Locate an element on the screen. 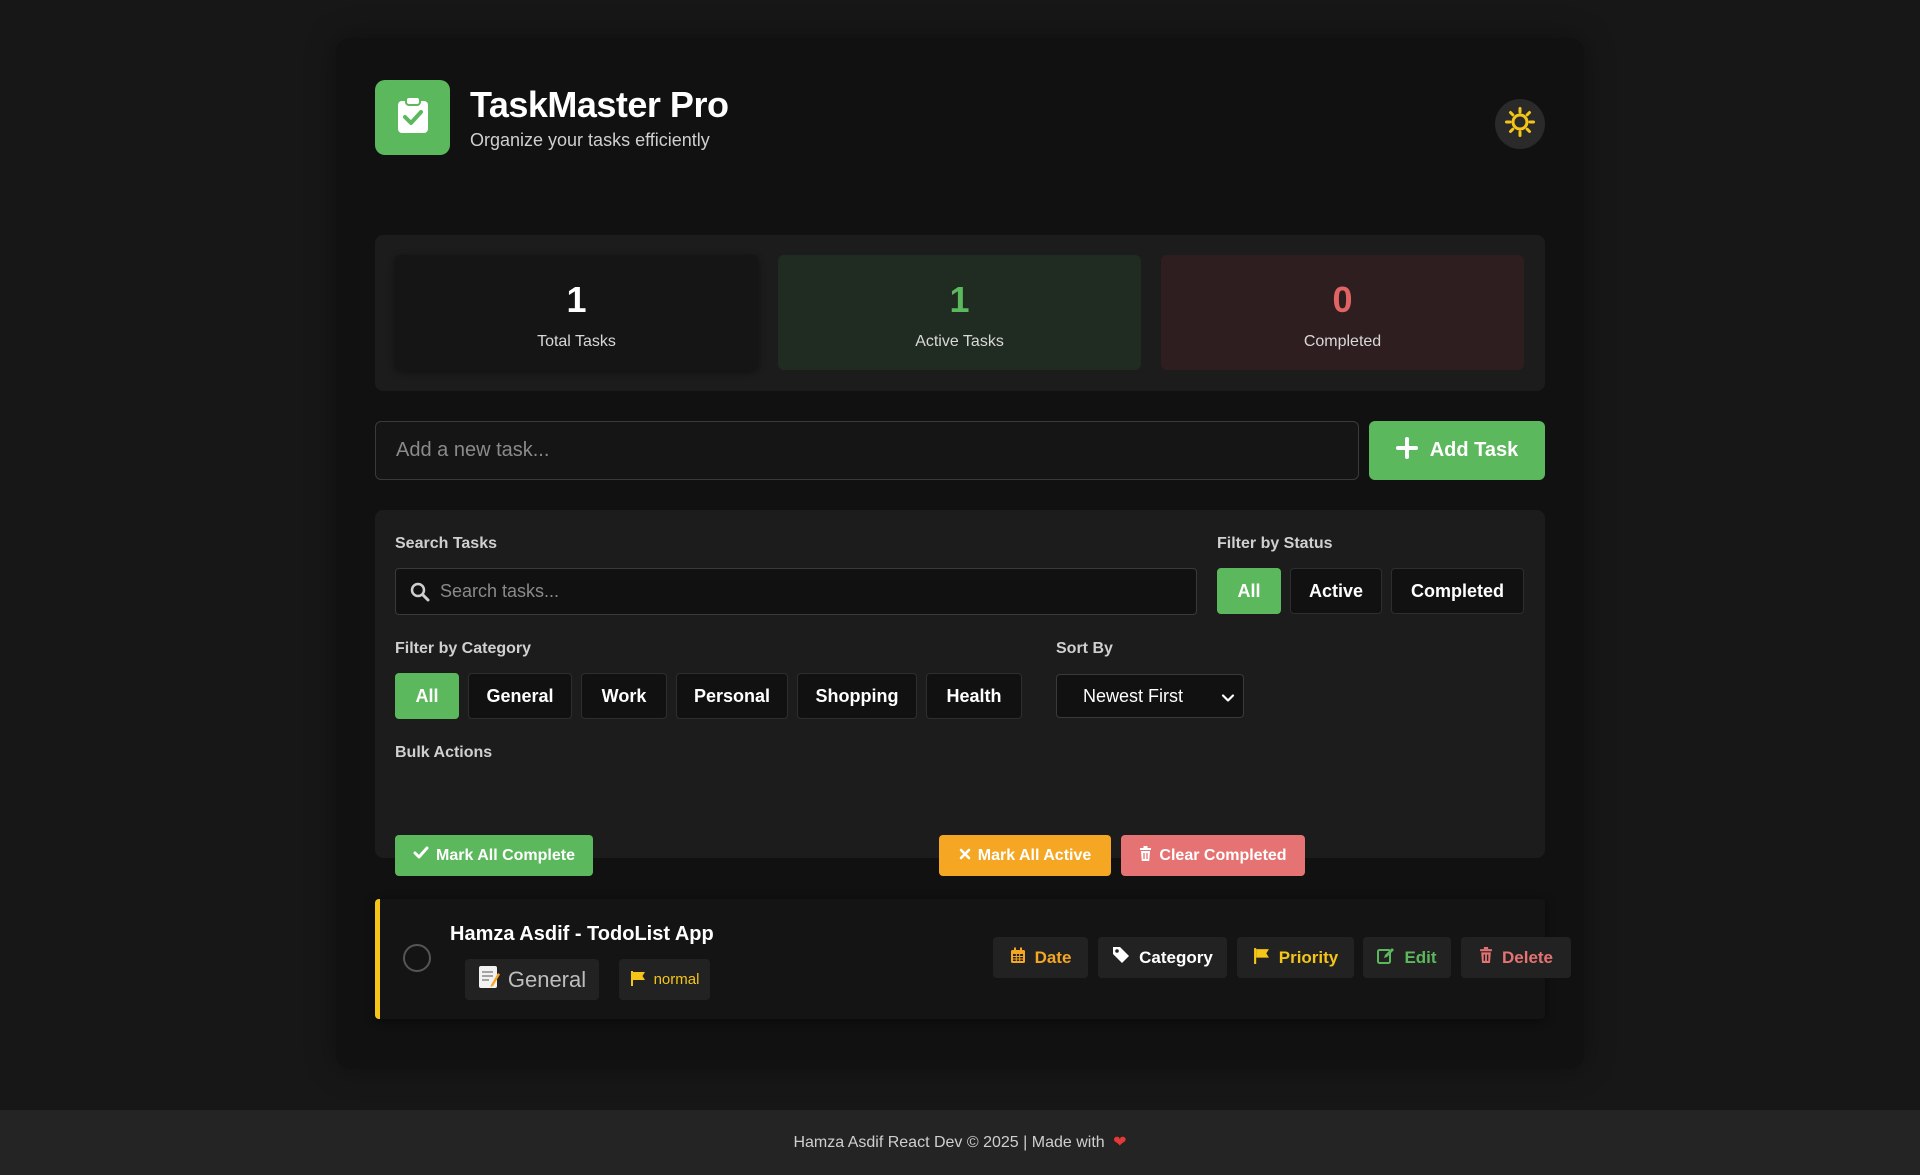  search-box is located at coordinates (796, 591).